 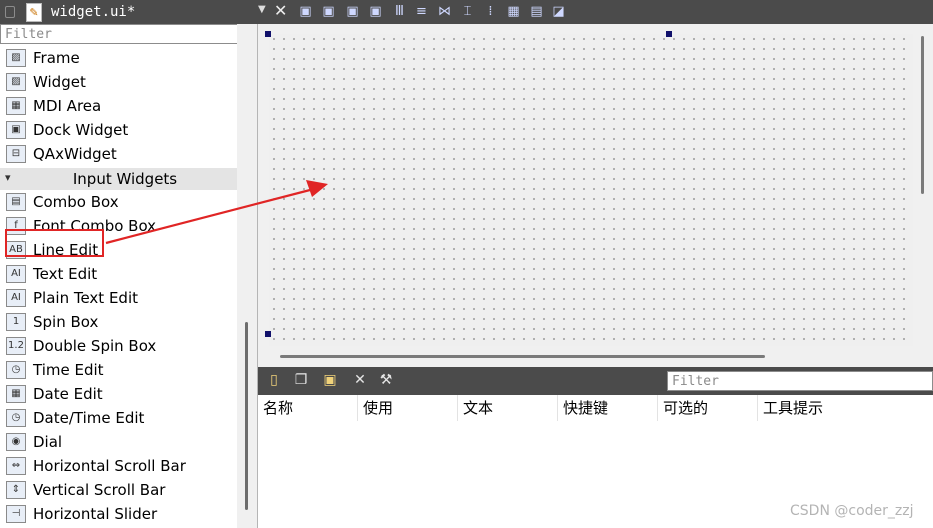 I want to click on watermark: CSDN @coder_zzj, so click(x=852, y=511).